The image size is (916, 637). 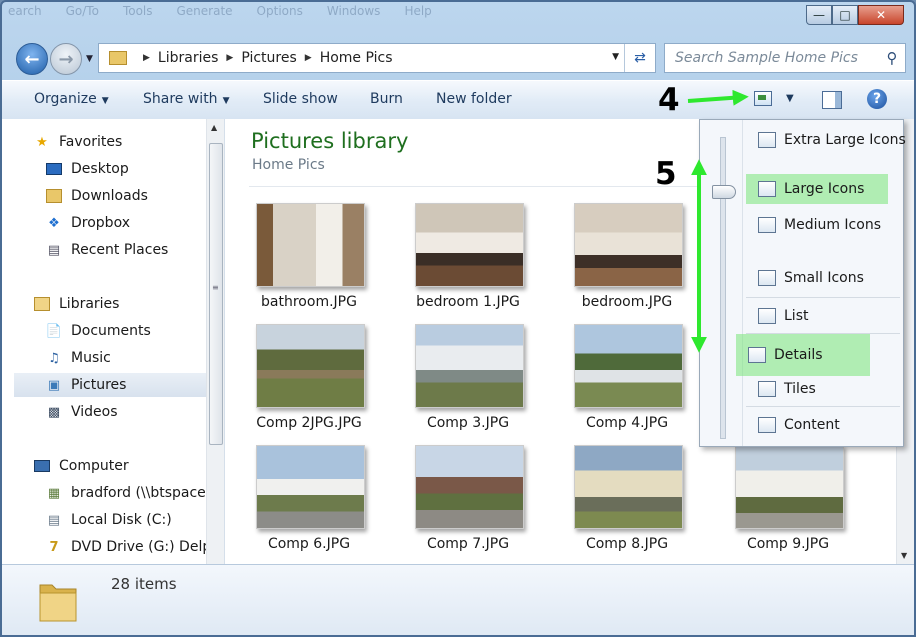 What do you see at coordinates (819, 15) in the screenshot?
I see `minimize-button: —` at bounding box center [819, 15].